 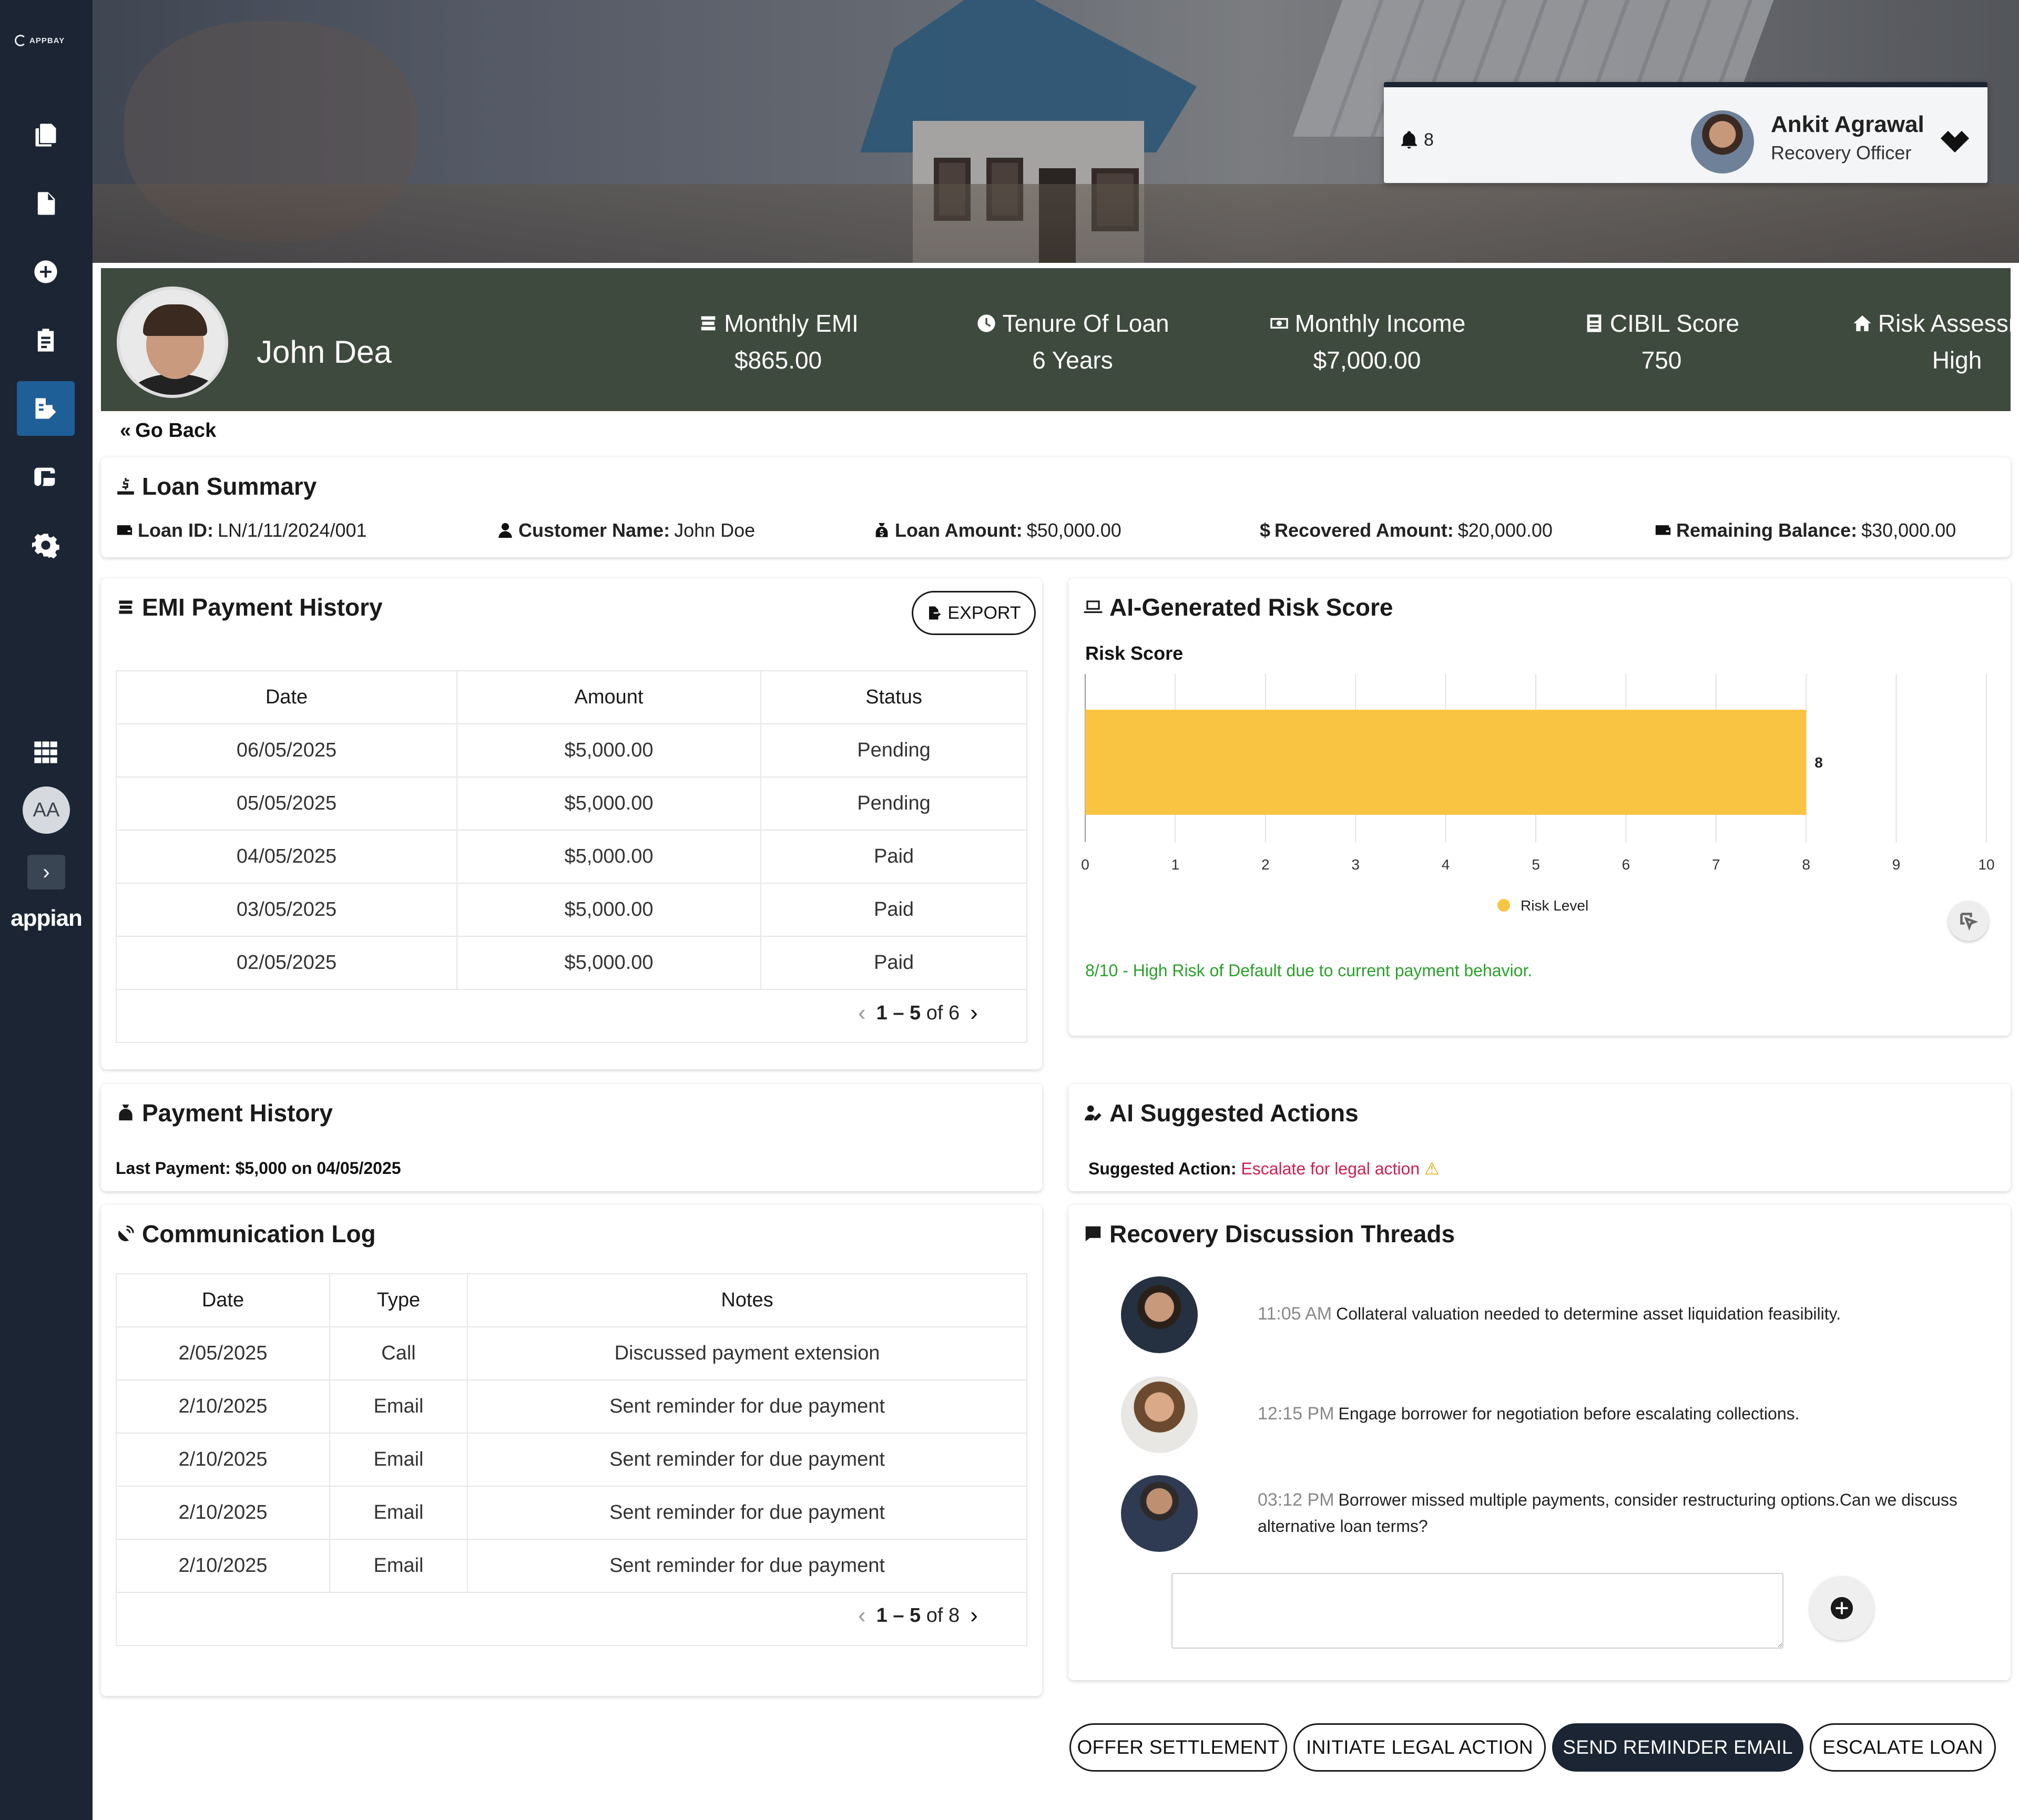 I want to click on copy-icon, so click(x=45, y=135).